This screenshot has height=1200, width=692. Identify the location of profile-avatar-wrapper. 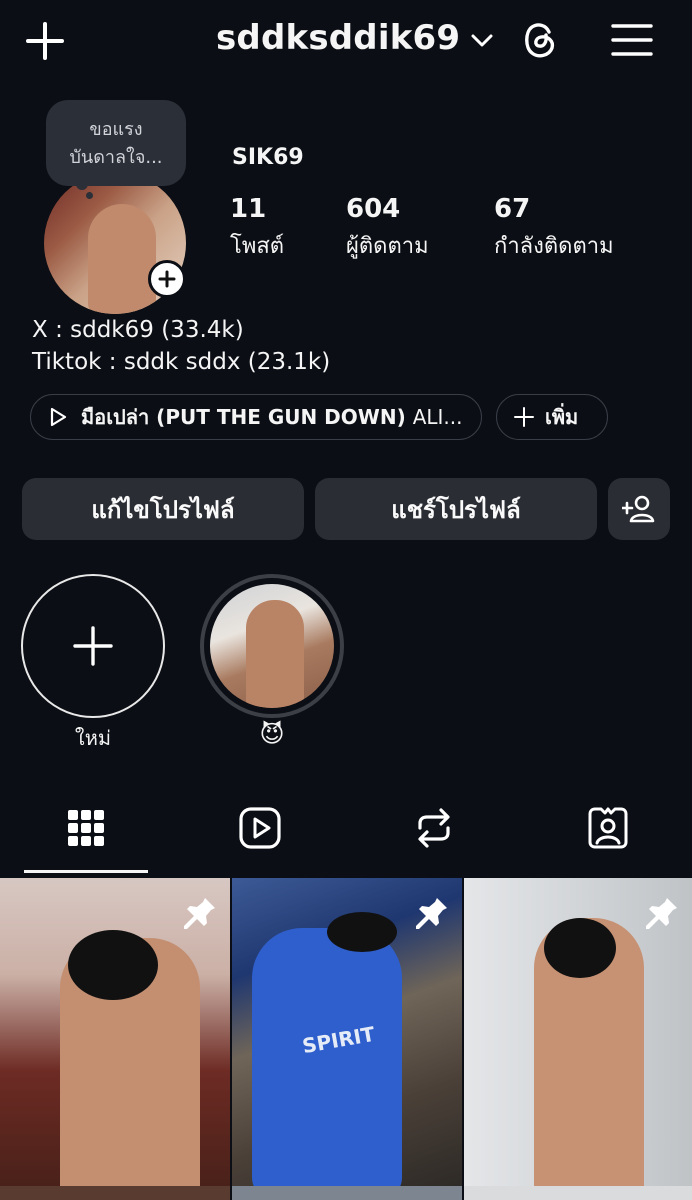
(115, 243).